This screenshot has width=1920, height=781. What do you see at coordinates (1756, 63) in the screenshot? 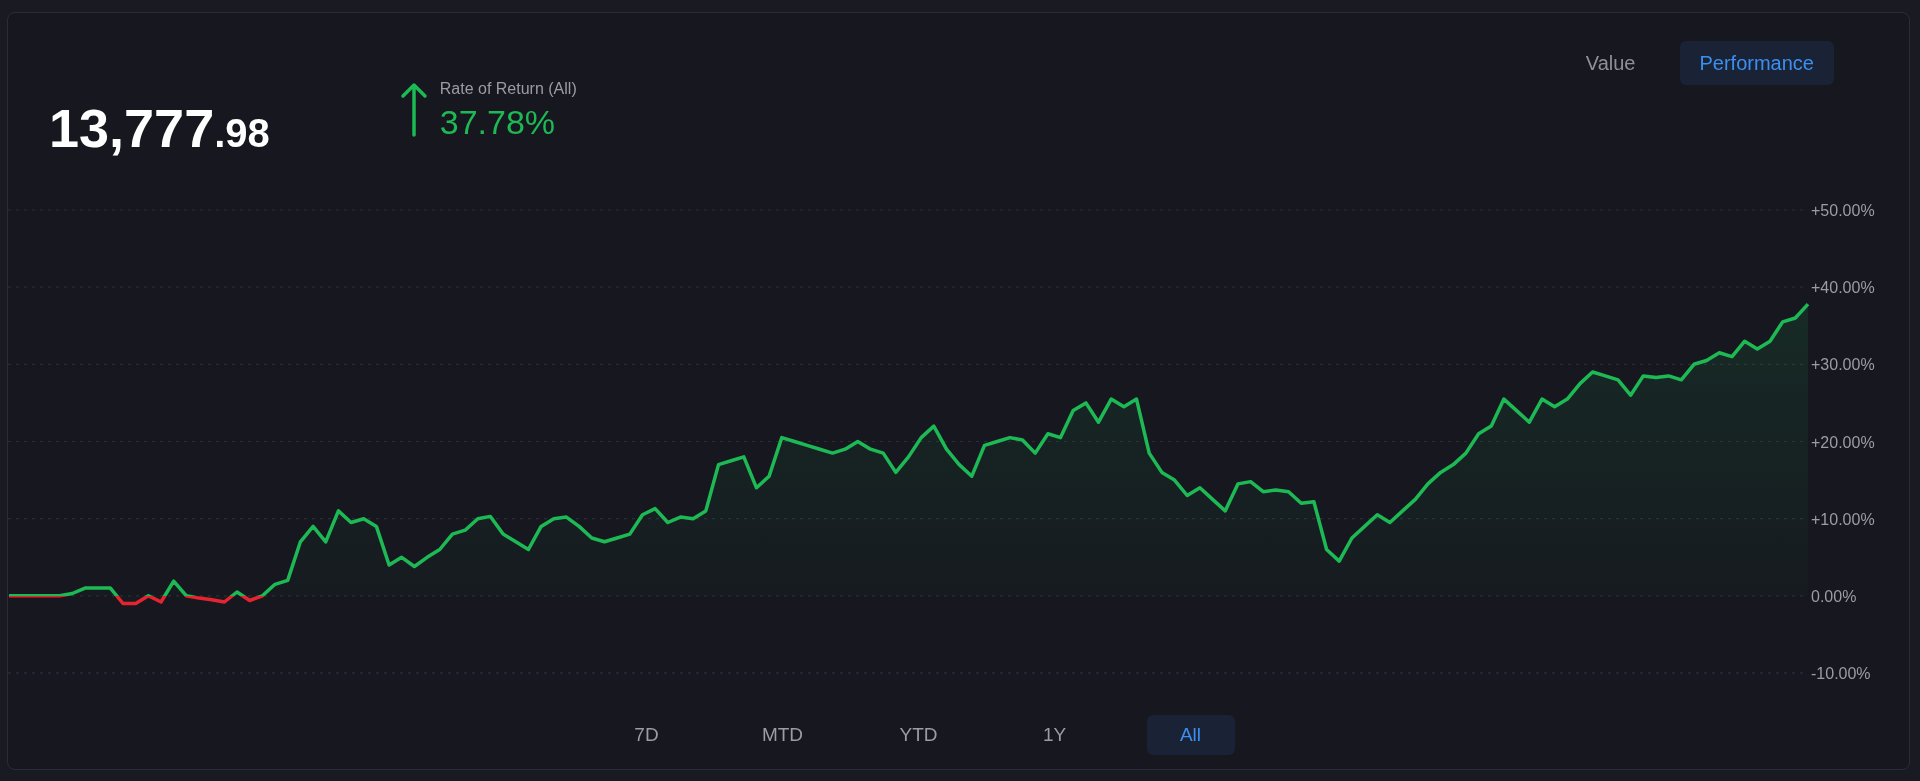
I see `view-toggle-tab: Performance` at bounding box center [1756, 63].